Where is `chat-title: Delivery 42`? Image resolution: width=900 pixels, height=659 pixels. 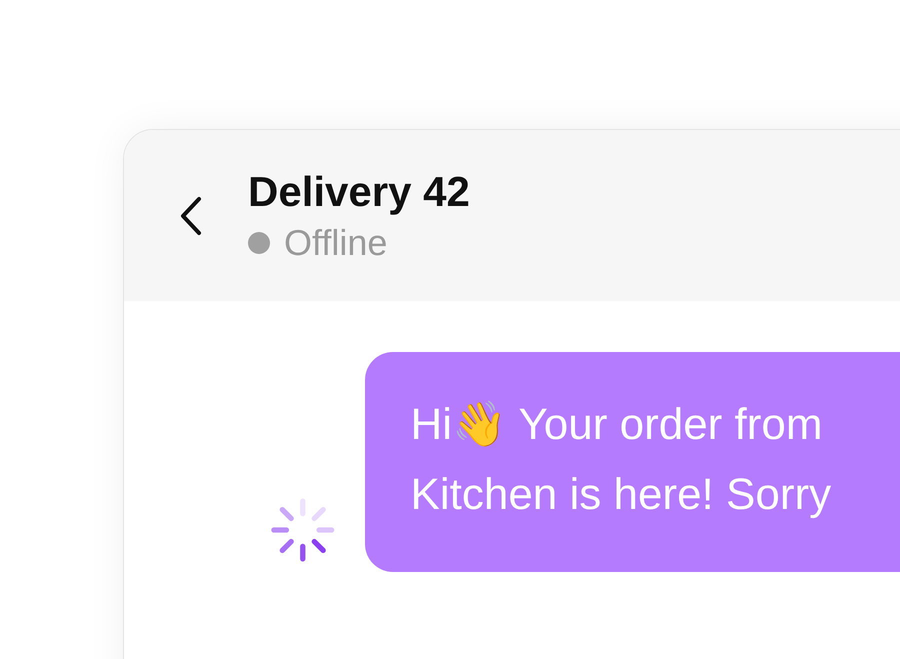 chat-title: Delivery 42 is located at coordinates (359, 192).